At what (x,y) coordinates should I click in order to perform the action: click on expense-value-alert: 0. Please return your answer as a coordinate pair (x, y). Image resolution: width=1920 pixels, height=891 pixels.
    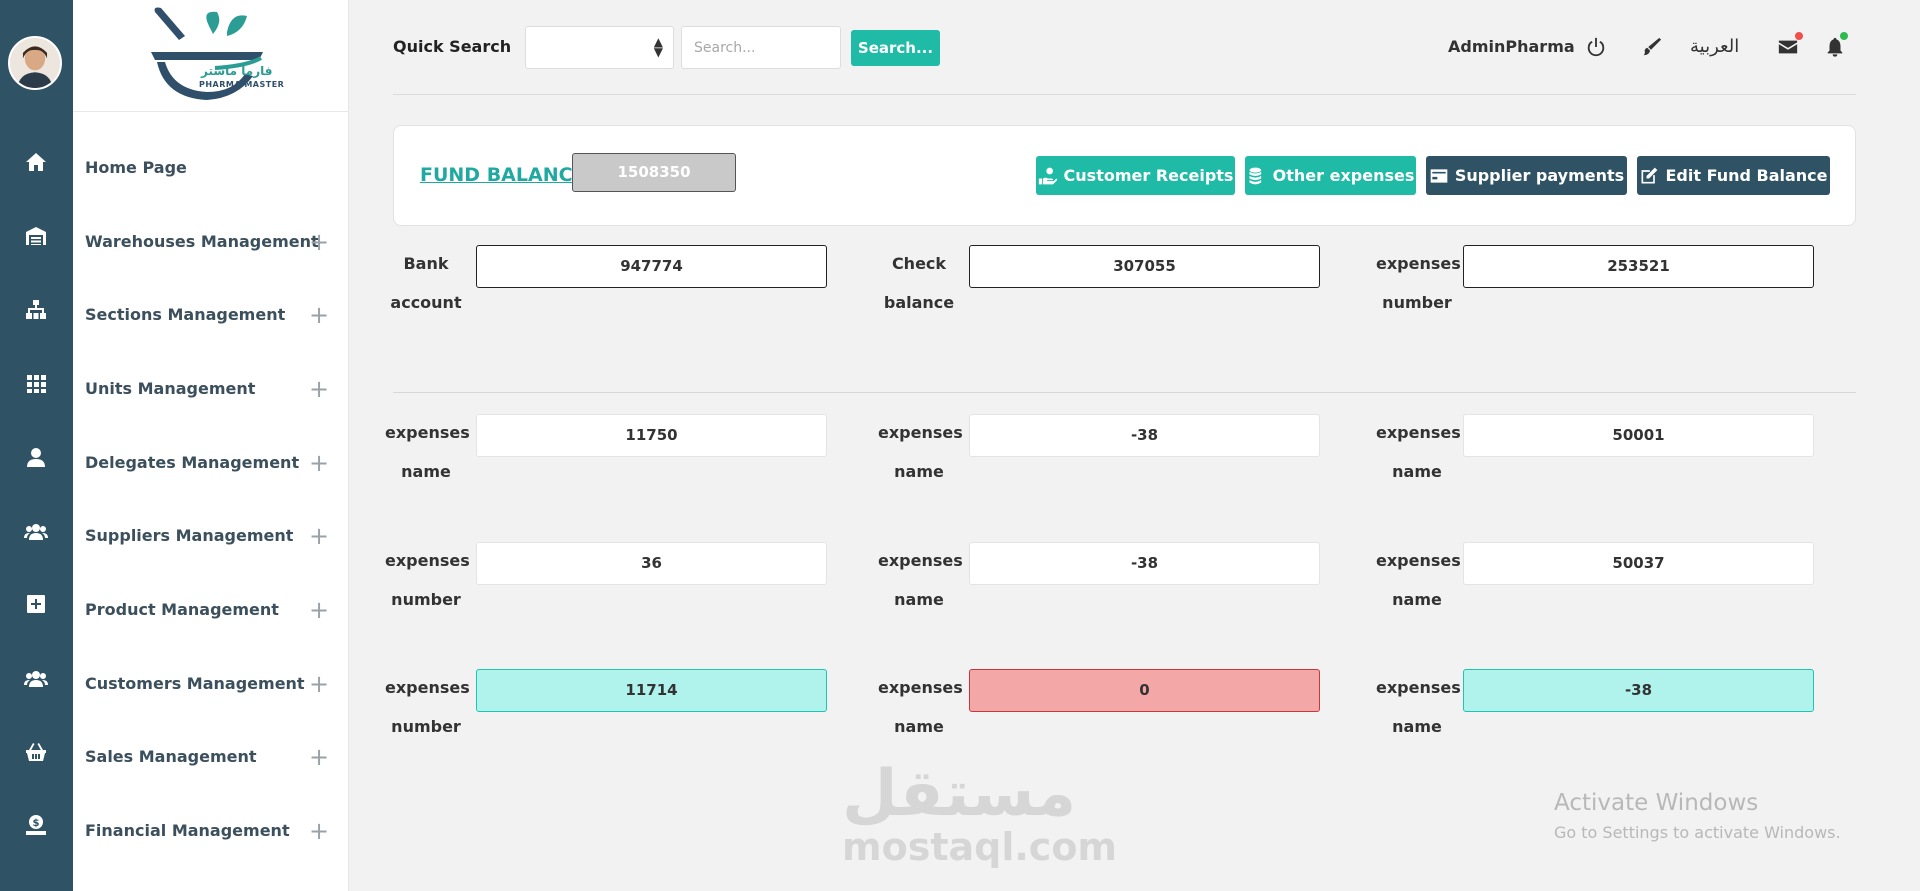
    Looking at the image, I should click on (1144, 690).